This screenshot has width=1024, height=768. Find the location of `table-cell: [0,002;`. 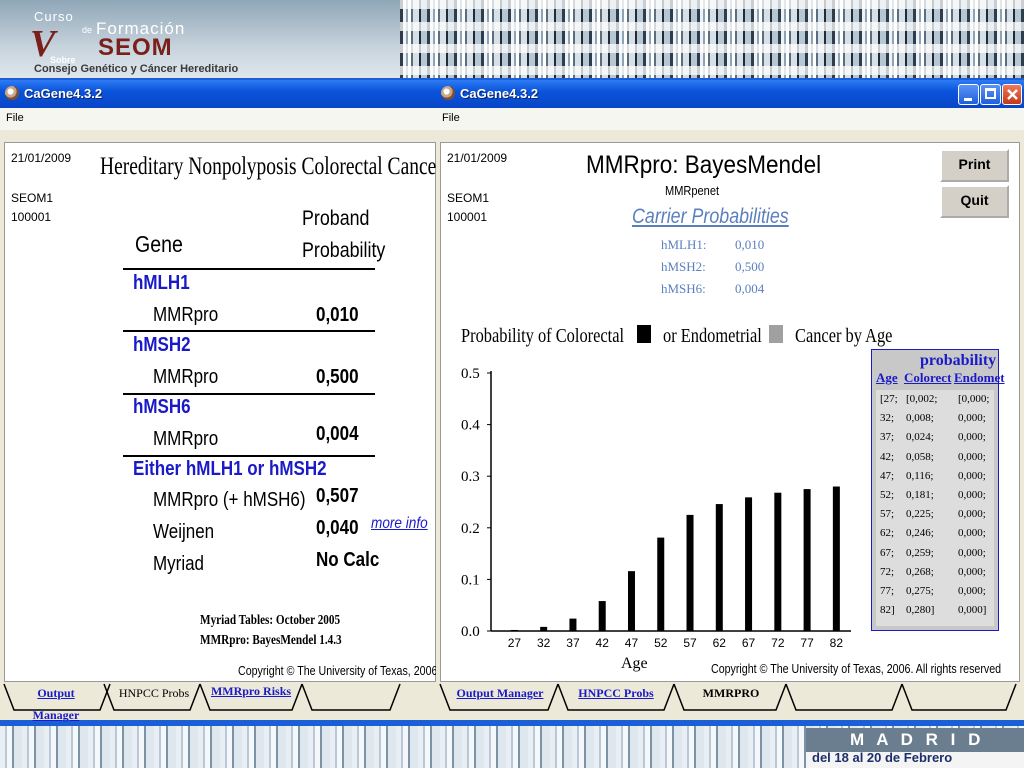

table-cell: [0,002; is located at coordinates (922, 399).